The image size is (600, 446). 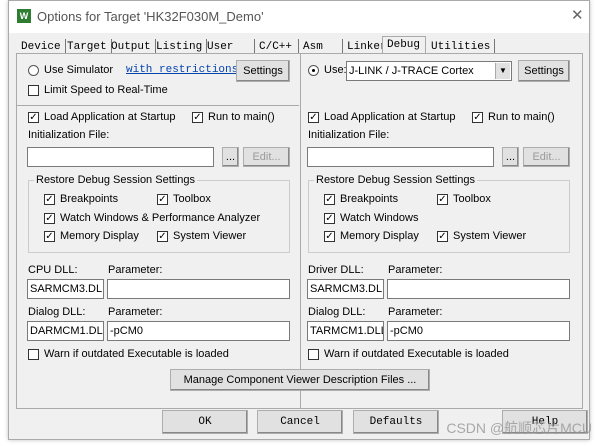 I want to click on driver-settings-button: Settings, so click(x=544, y=71).